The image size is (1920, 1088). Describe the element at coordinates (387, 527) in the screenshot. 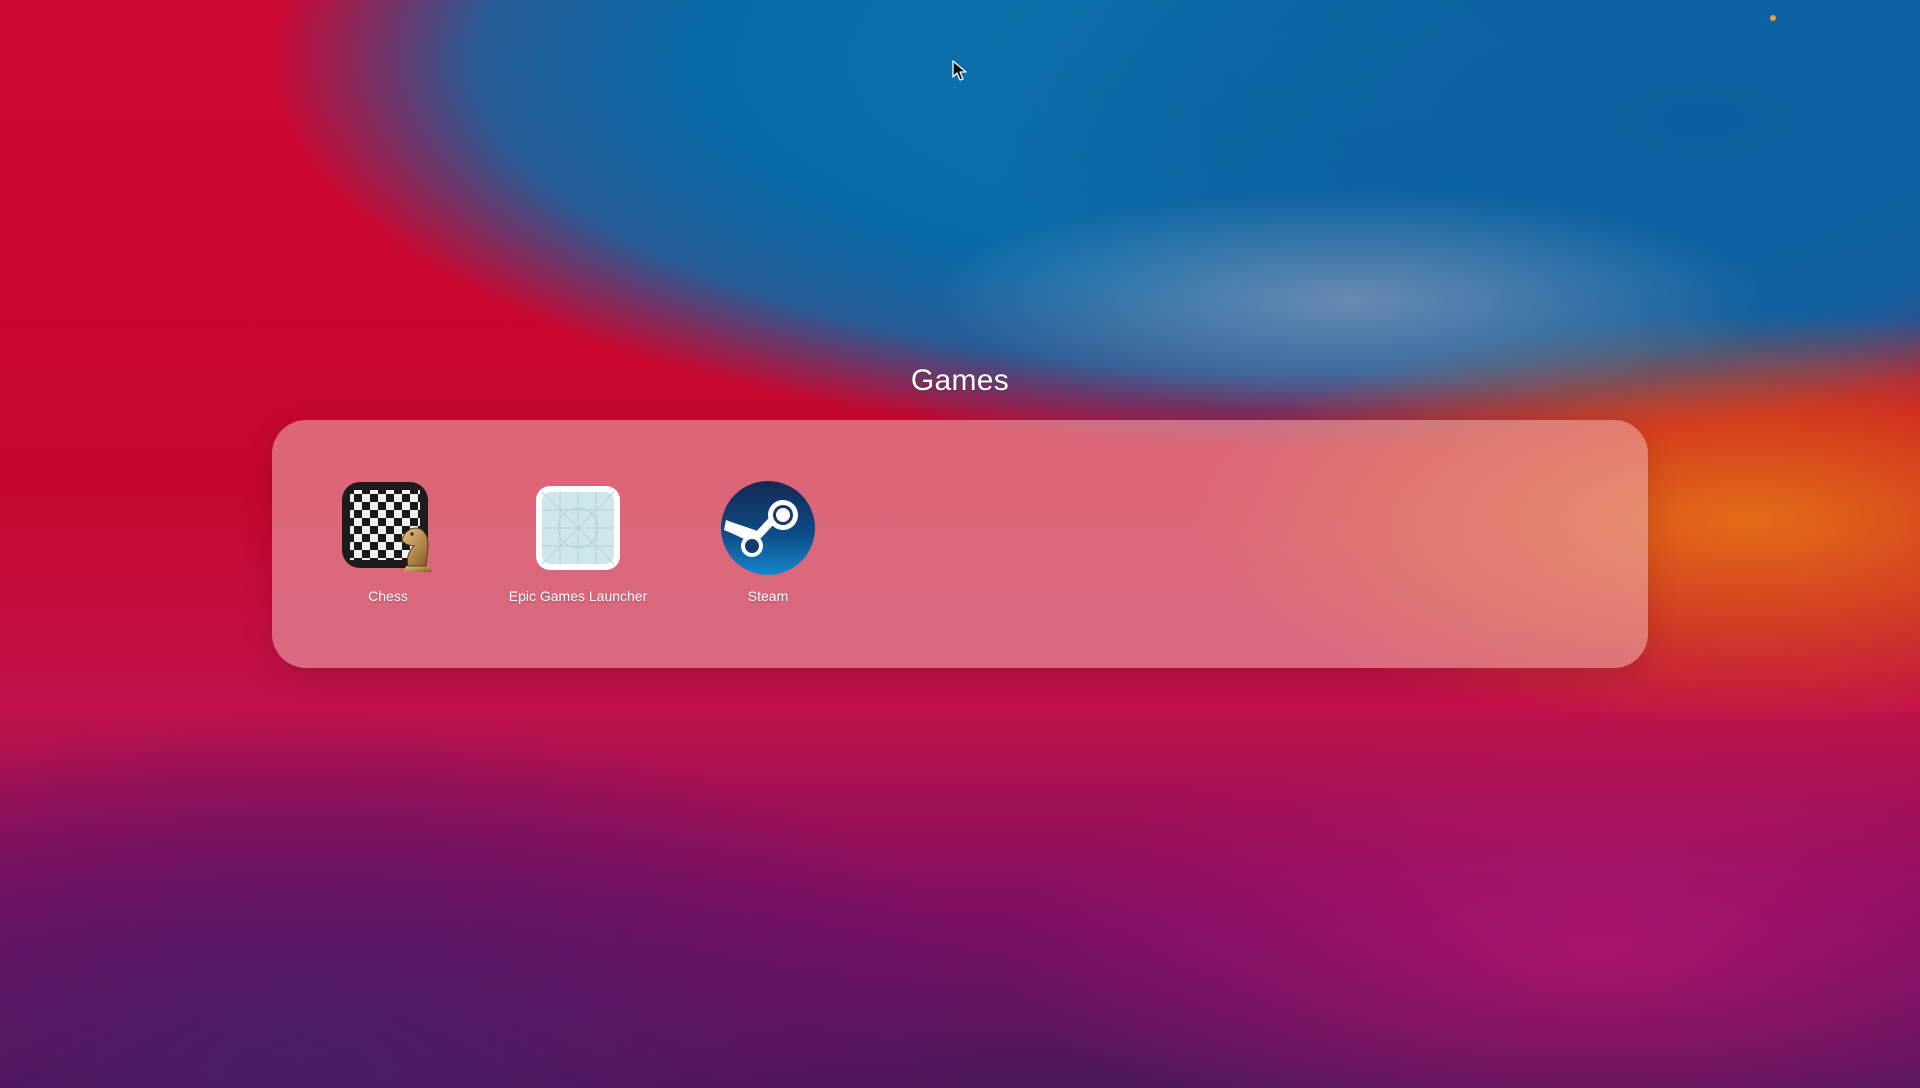

I see `chess-icon` at that location.